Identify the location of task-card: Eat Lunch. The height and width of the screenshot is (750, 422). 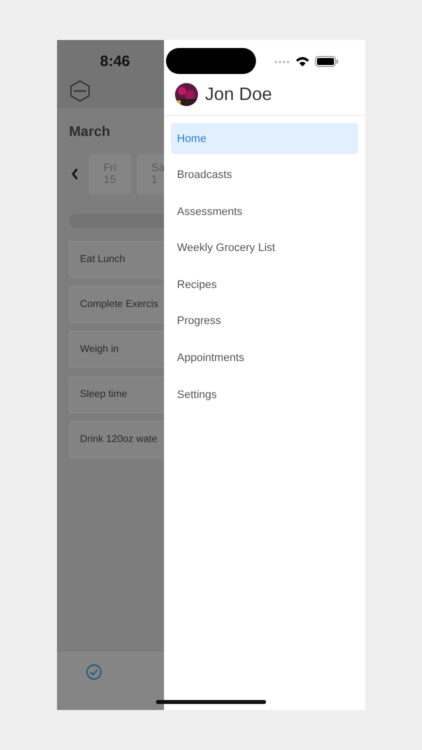
(116, 259).